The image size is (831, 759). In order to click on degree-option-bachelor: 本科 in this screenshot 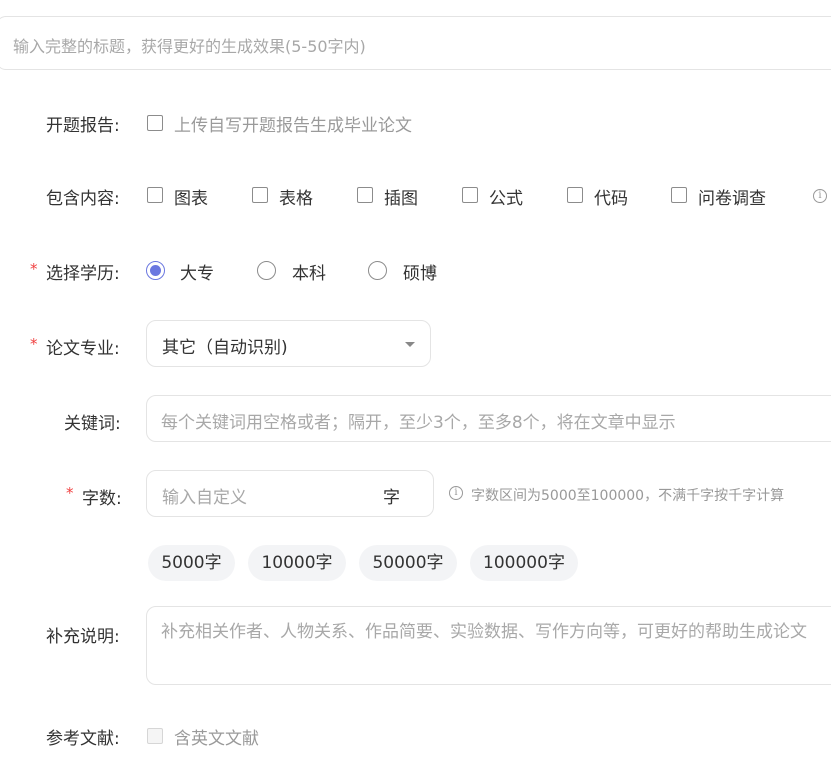, I will do `click(309, 271)`.